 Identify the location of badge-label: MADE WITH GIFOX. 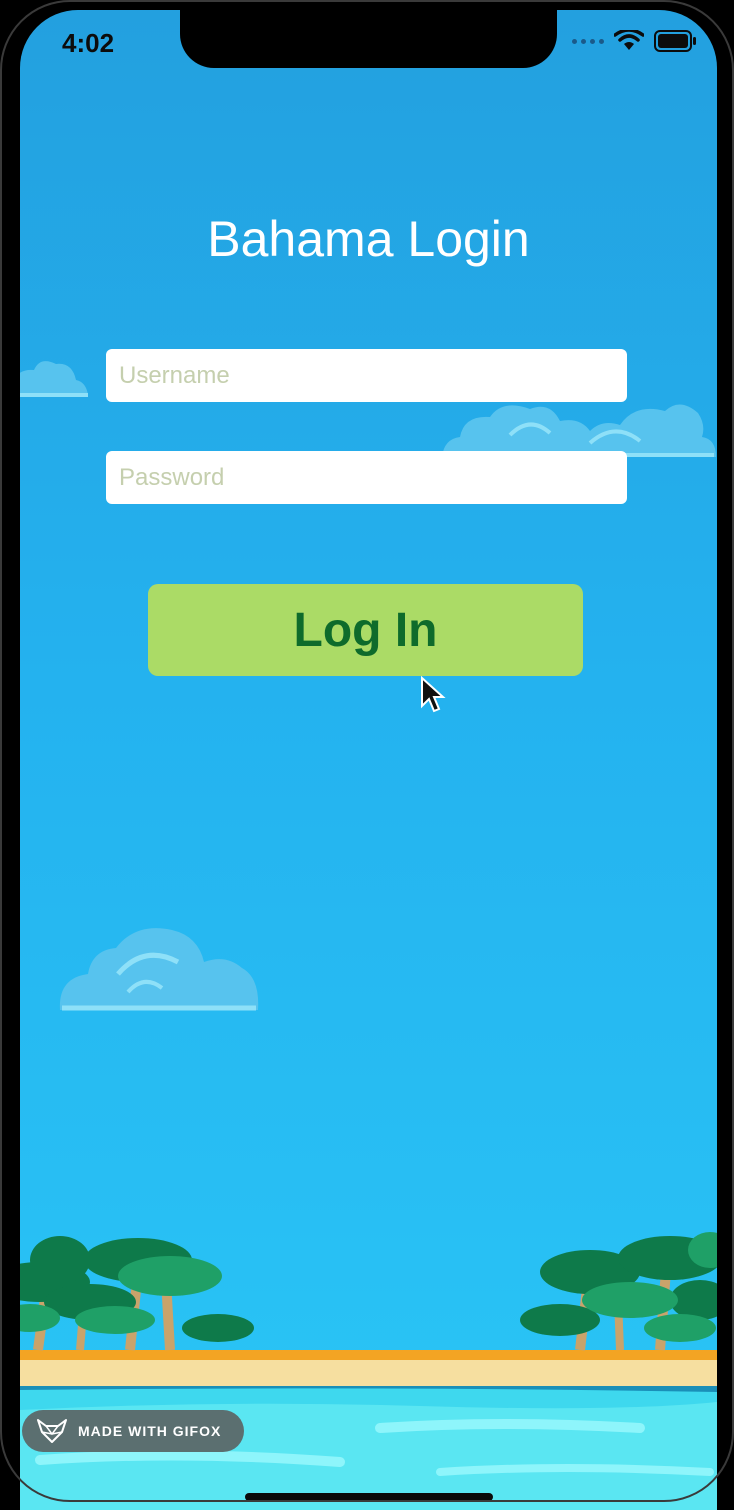
(150, 1431).